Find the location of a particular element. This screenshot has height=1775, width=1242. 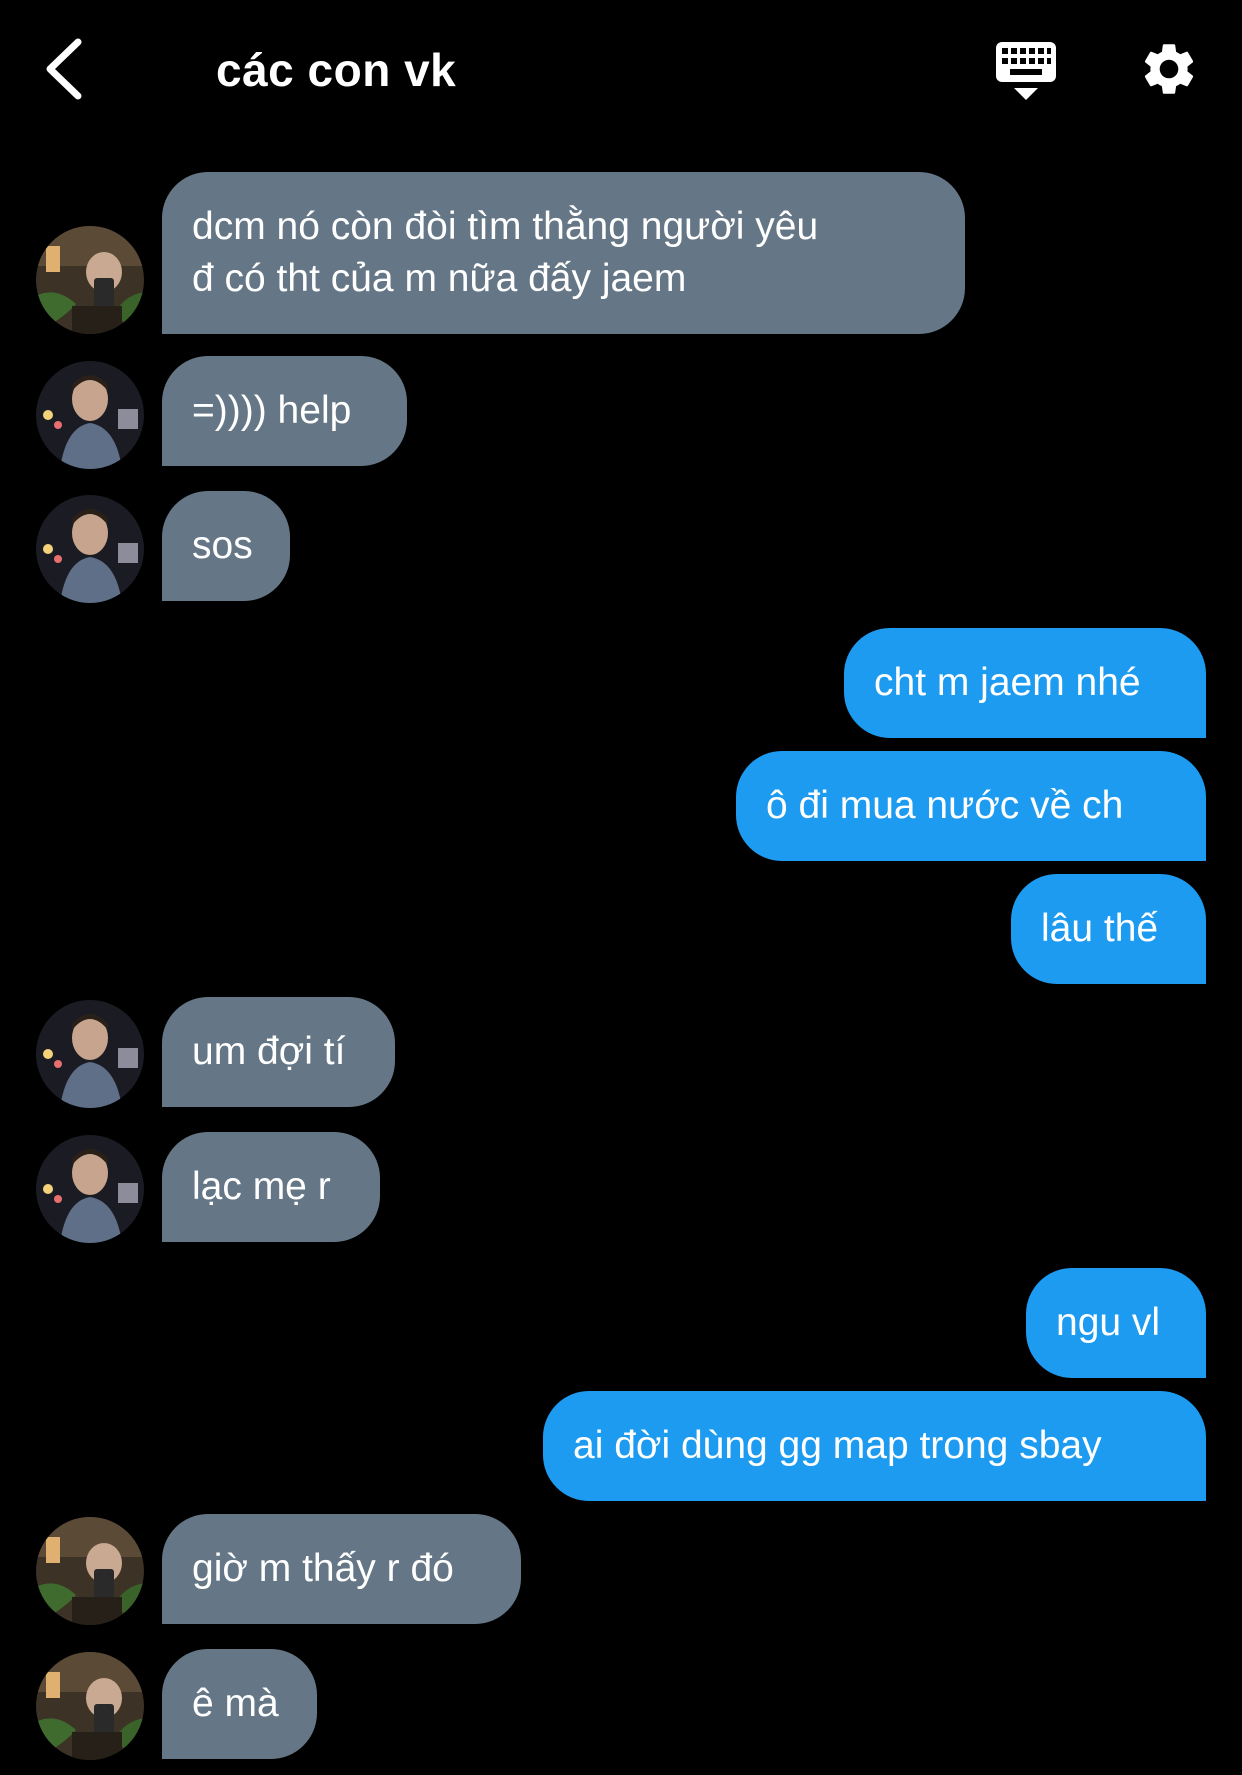

keyboard-icon is located at coordinates (1026, 71).